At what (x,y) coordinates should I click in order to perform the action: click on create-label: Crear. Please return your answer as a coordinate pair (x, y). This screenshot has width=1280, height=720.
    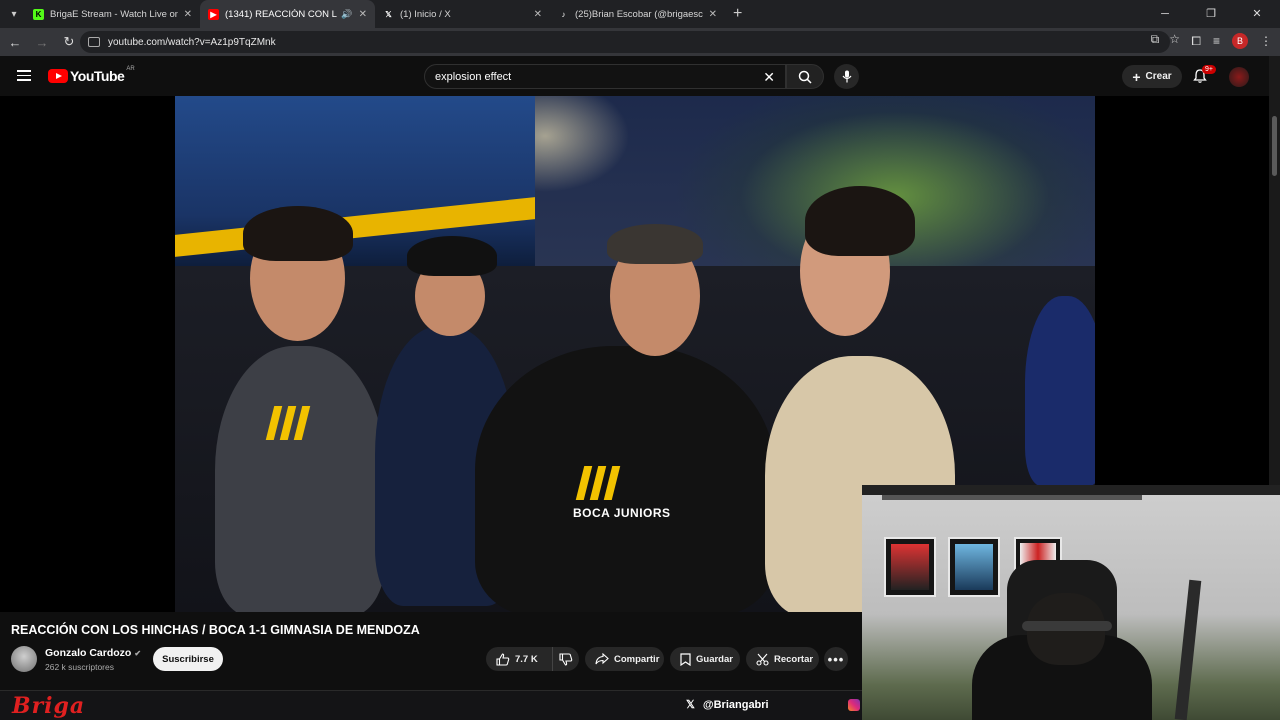
    Looking at the image, I should click on (1158, 76).